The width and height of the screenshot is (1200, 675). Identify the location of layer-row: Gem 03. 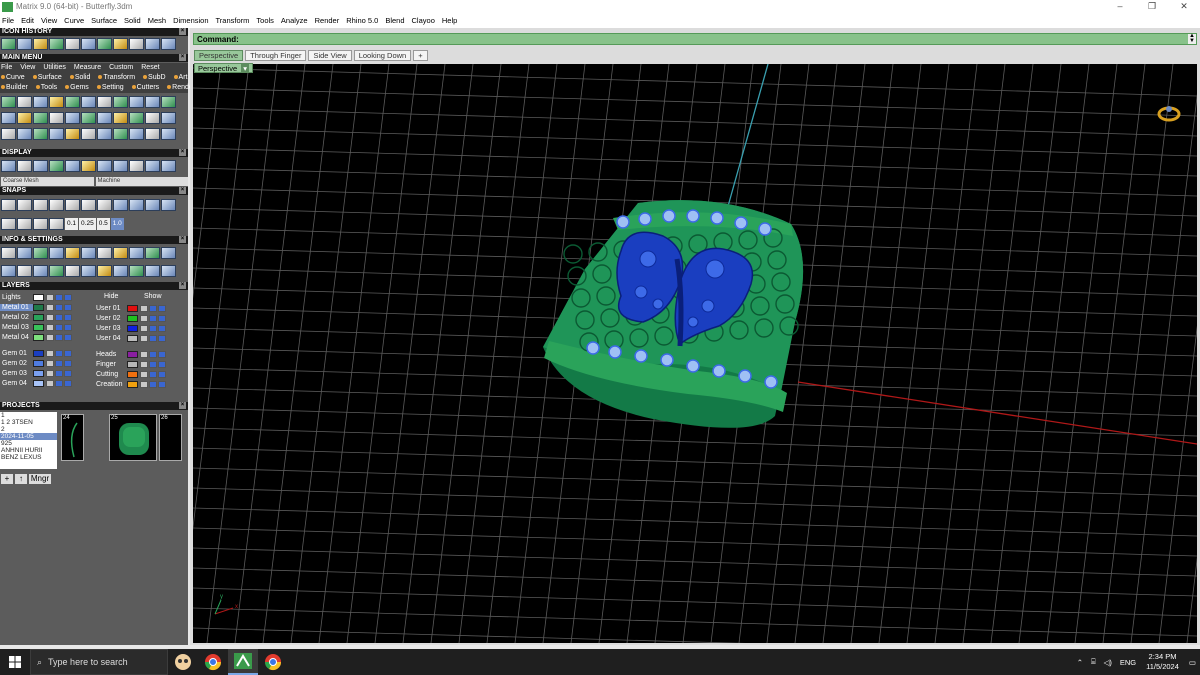
(36, 373).